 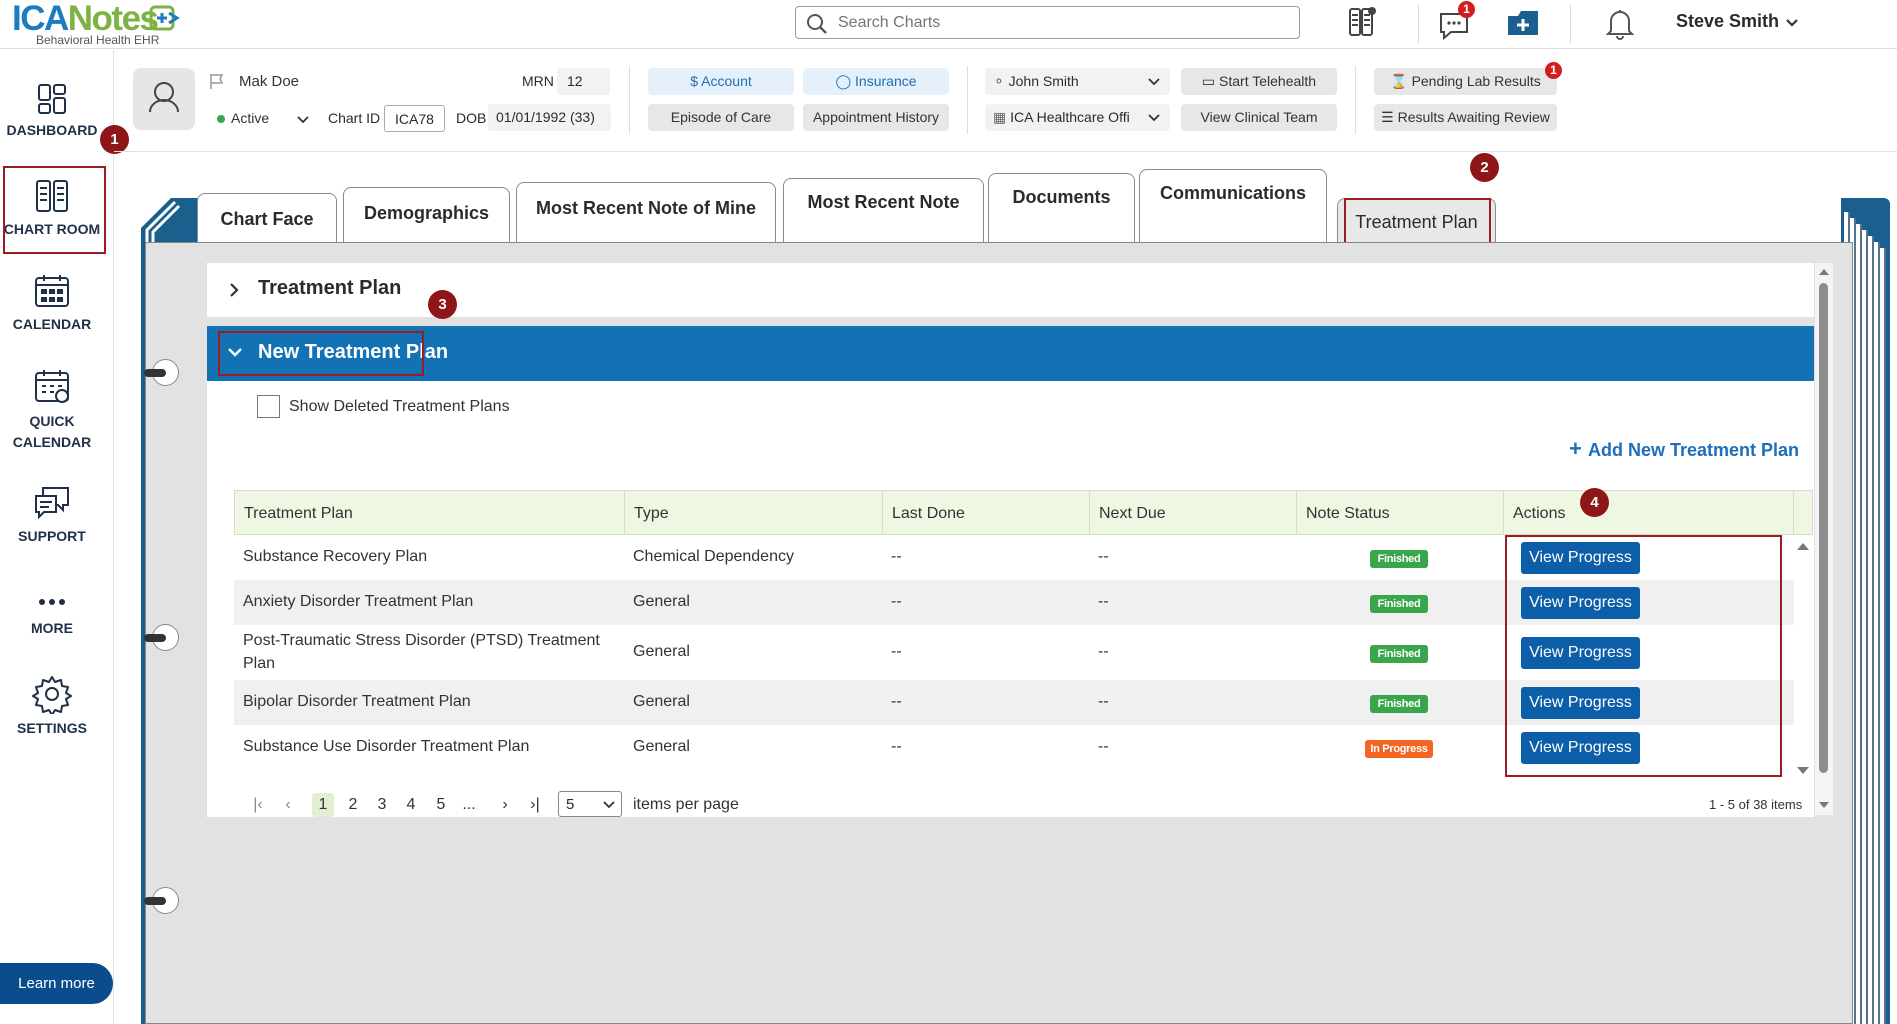 I want to click on nav-dashboard: DASHBOARD, so click(x=52, y=110).